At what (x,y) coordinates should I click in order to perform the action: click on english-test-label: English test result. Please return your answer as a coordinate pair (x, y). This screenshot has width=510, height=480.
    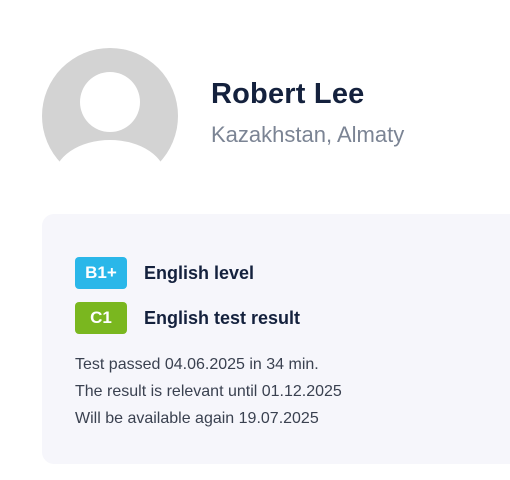
    Looking at the image, I should click on (222, 317).